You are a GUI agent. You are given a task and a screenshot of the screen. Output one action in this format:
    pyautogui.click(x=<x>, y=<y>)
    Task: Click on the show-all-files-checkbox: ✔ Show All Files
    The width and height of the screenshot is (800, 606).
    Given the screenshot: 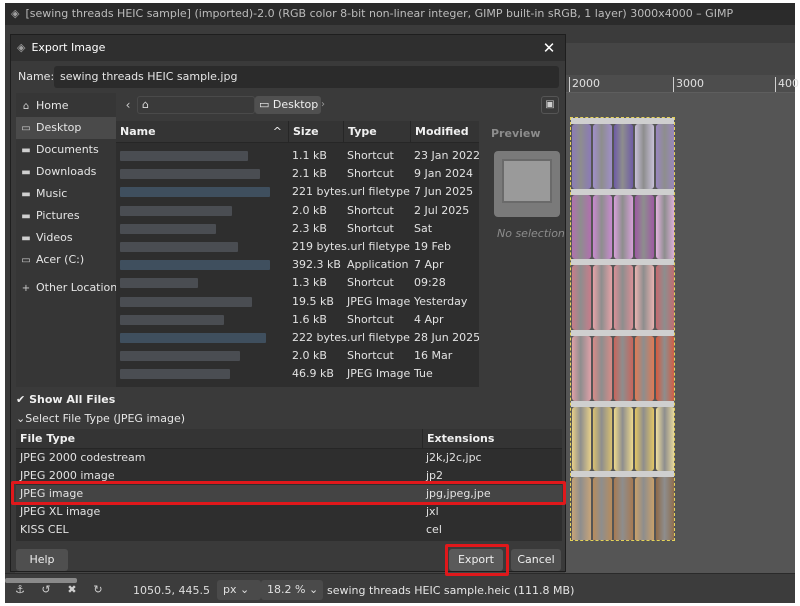 What is the action you would take?
    pyautogui.click(x=65, y=399)
    